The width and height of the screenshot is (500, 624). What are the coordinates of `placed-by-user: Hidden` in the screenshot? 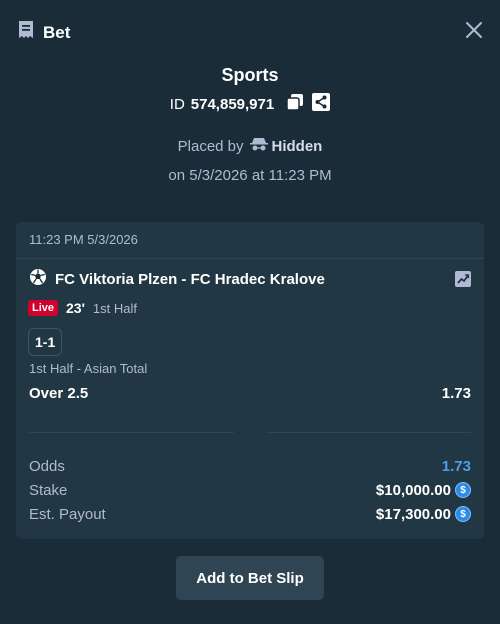 It's located at (286, 146).